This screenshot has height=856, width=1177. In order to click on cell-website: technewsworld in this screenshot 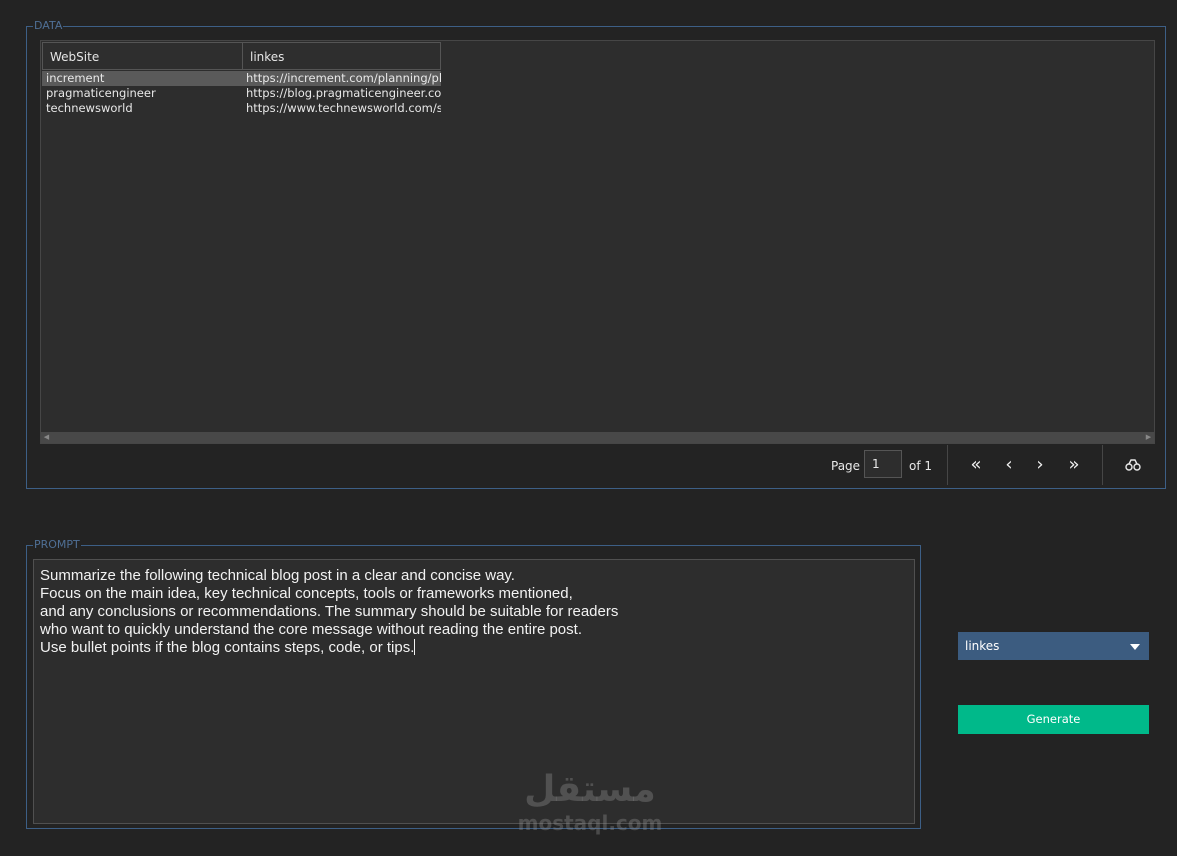, I will do `click(142, 108)`.